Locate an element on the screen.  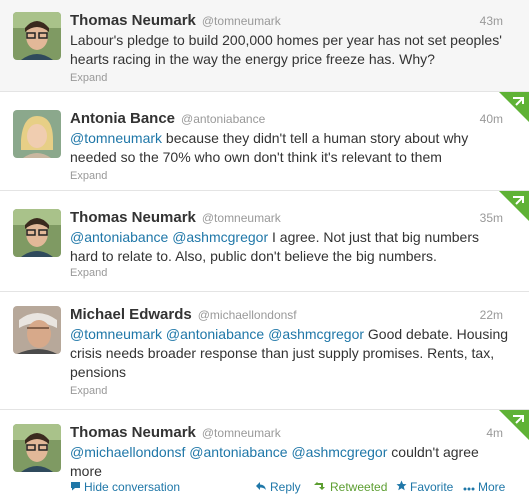
author-name: Michael Edwards @michaellondonsf is located at coordinates (183, 314).